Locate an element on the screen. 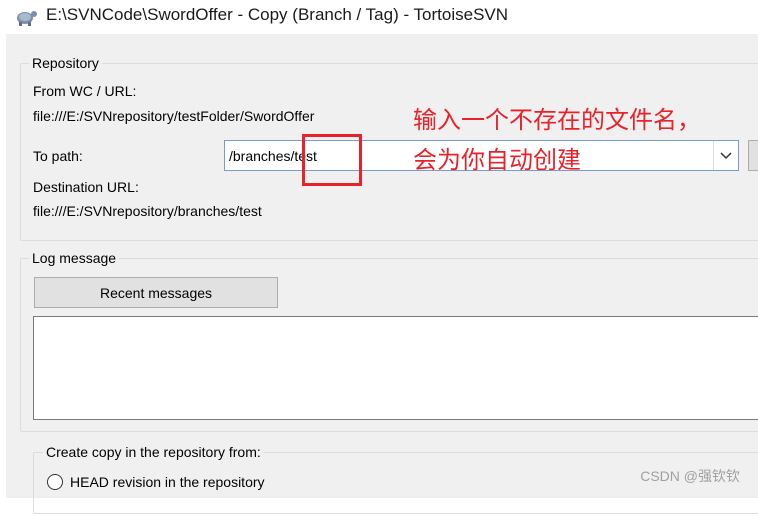 This screenshot has height=514, width=758. from-wc-url-label: From WC / URL: is located at coordinates (85, 91).